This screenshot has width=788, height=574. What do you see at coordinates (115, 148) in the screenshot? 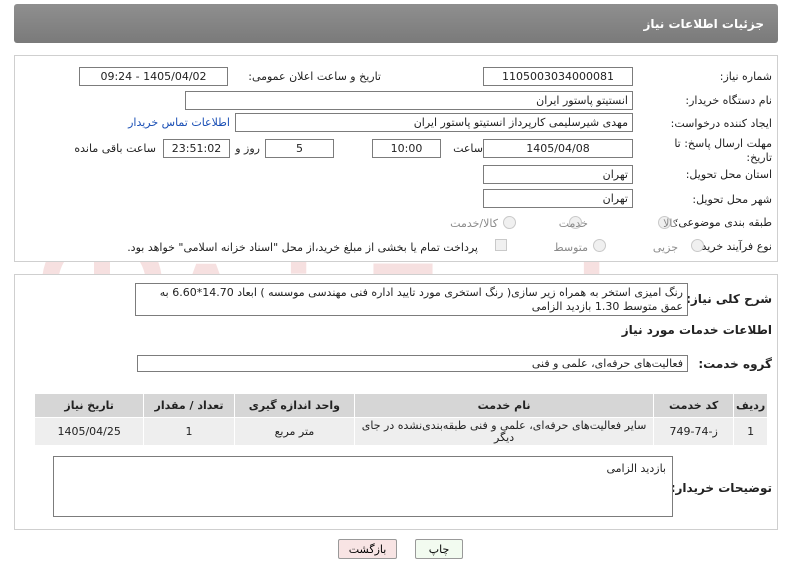
I see `remaining-time-label: ساعت باقی مانده` at bounding box center [115, 148].